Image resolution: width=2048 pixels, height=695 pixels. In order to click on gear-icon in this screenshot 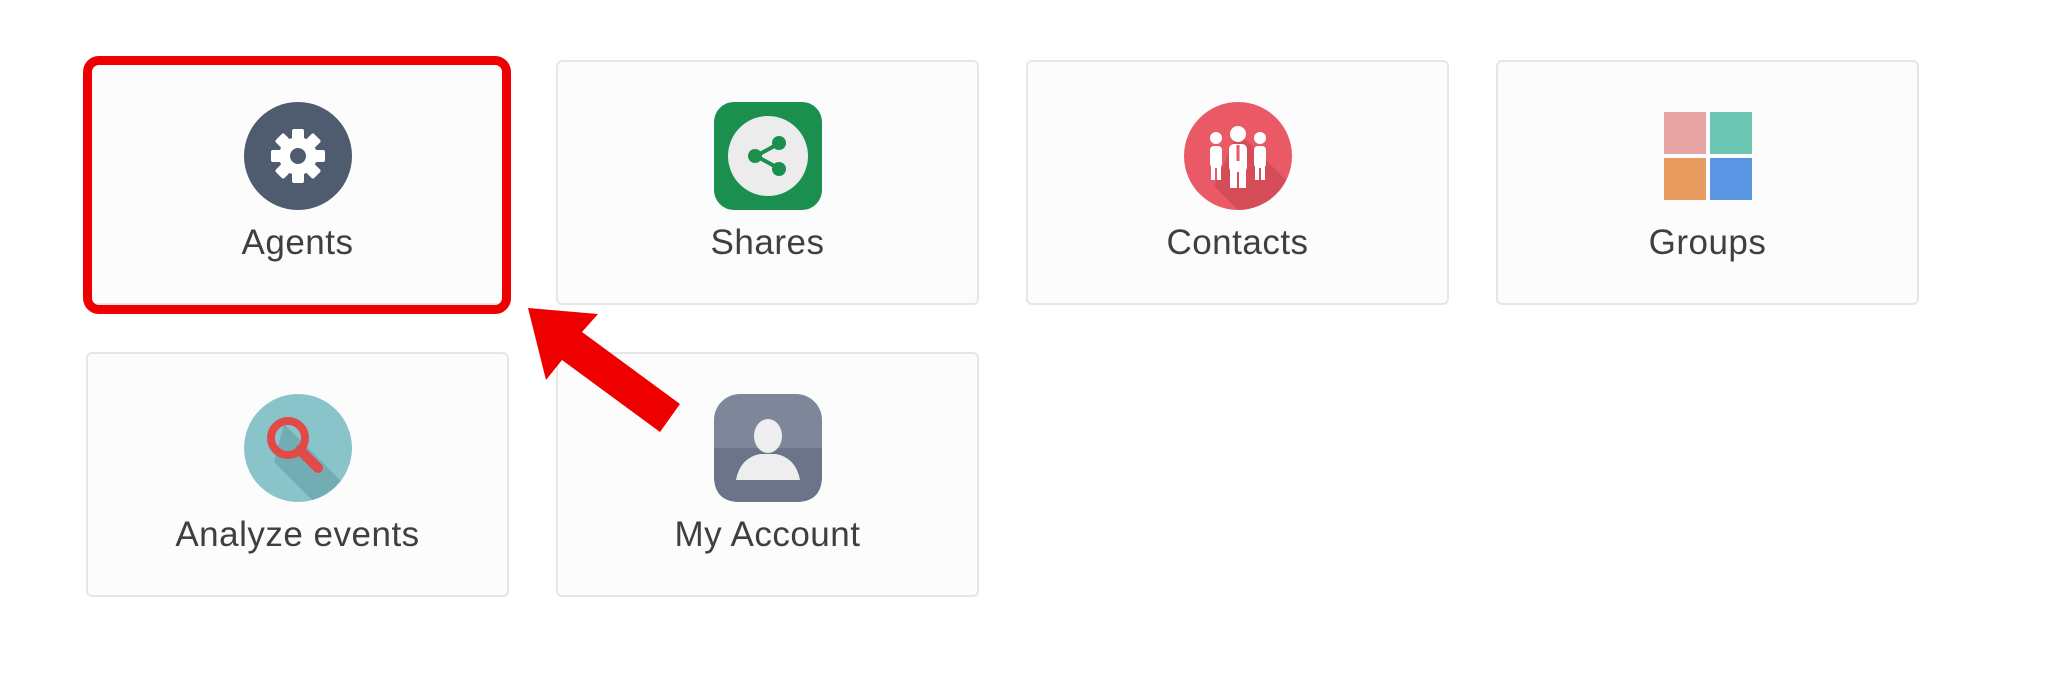, I will do `click(297, 156)`.